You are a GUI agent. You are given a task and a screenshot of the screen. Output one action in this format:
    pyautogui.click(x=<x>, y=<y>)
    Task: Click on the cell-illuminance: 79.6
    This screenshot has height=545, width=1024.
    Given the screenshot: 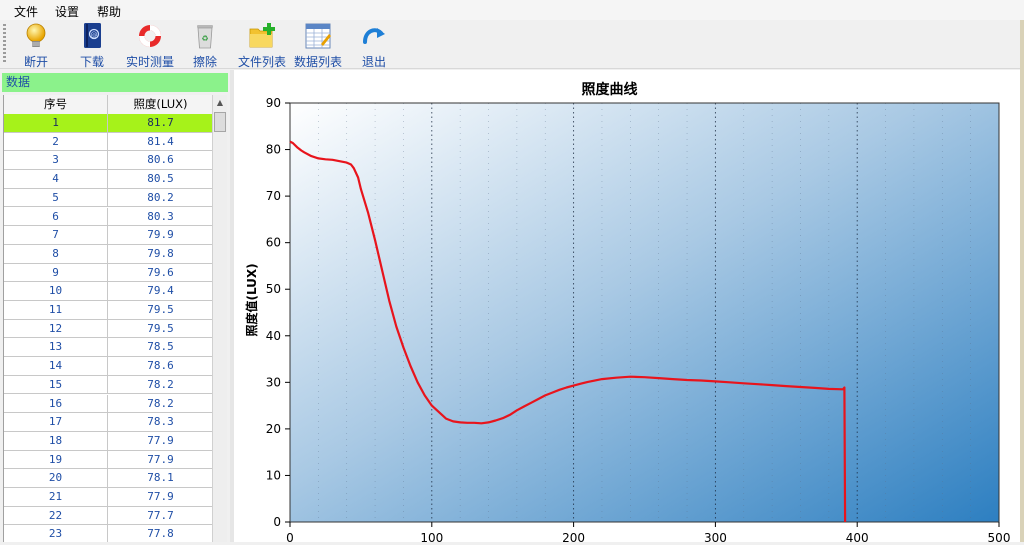 What is the action you would take?
    pyautogui.click(x=160, y=272)
    